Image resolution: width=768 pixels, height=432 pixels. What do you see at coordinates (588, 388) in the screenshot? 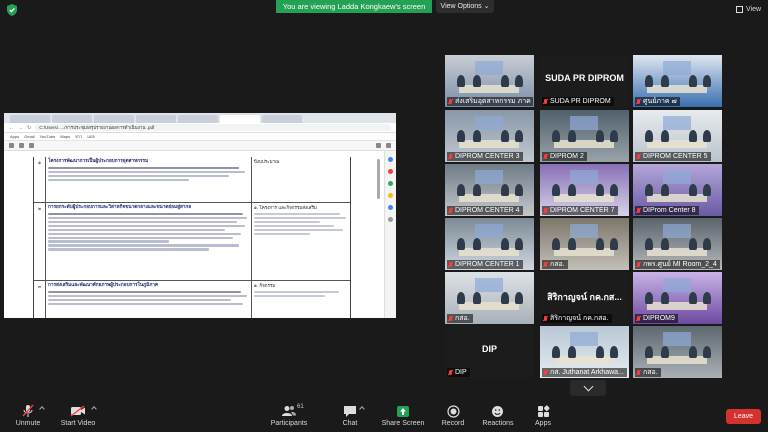
I see `next-page-button` at bounding box center [588, 388].